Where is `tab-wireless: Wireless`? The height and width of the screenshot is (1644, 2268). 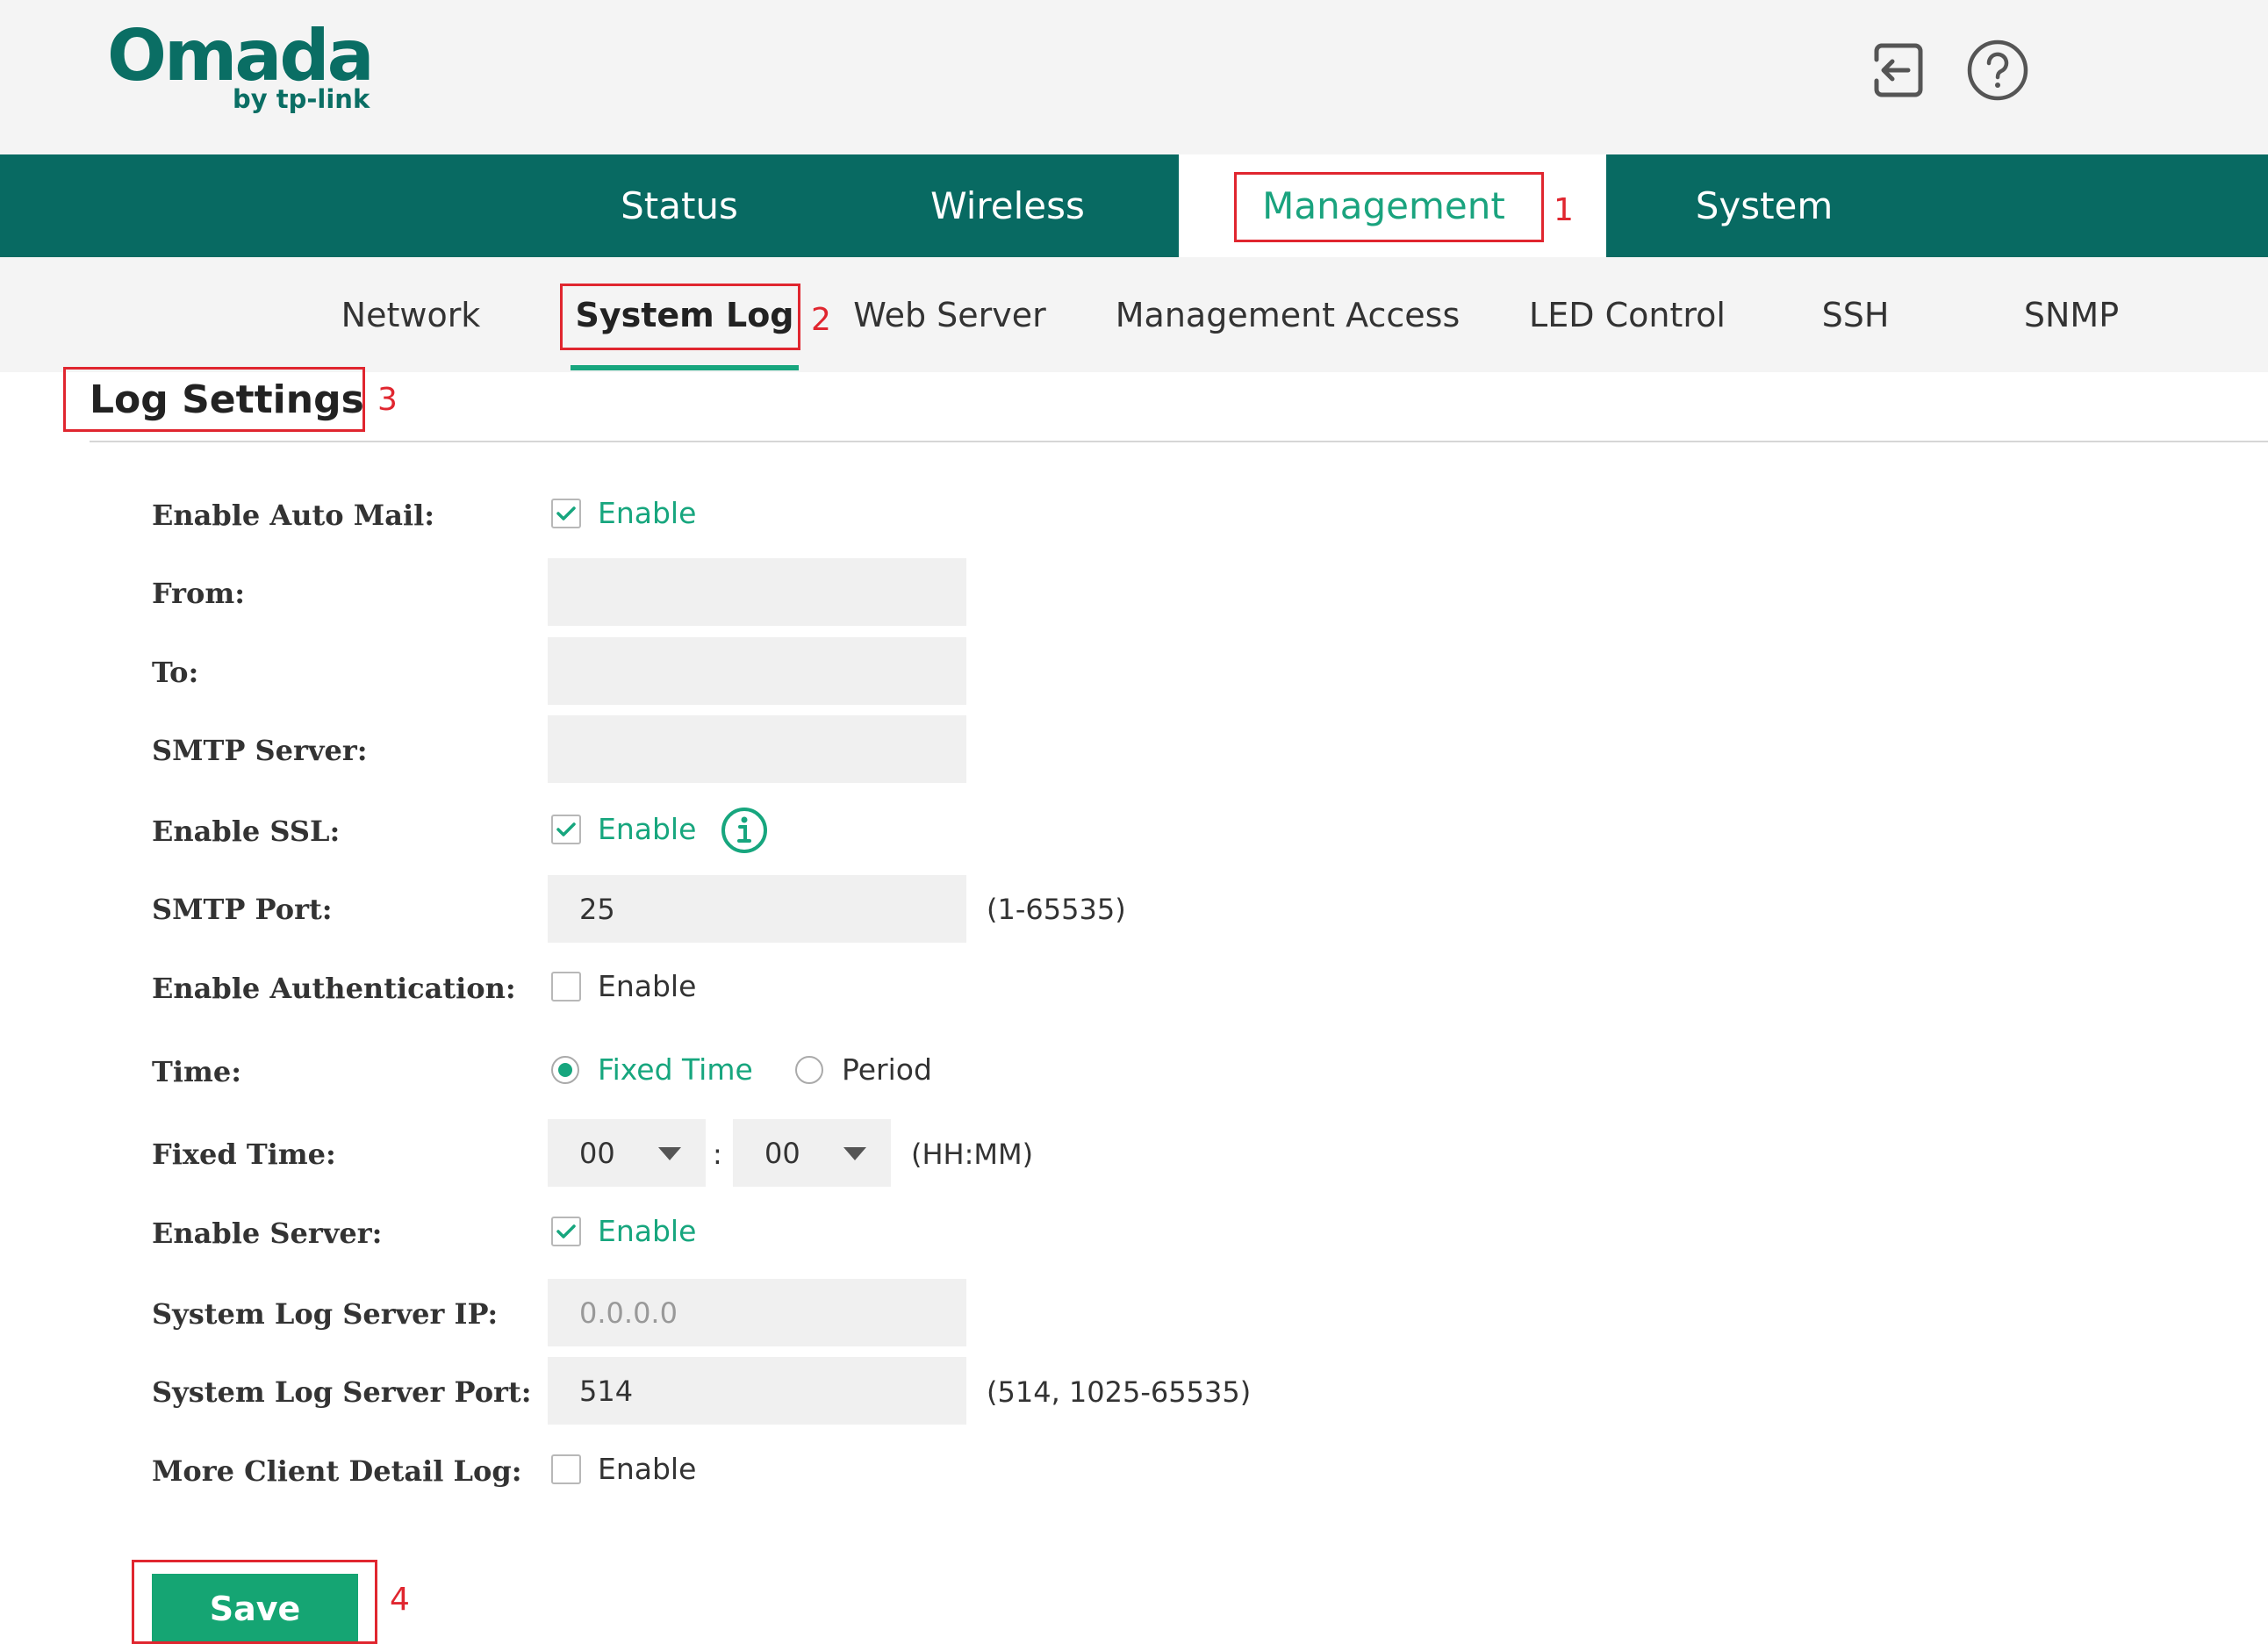
tab-wireless: Wireless is located at coordinates (1008, 205).